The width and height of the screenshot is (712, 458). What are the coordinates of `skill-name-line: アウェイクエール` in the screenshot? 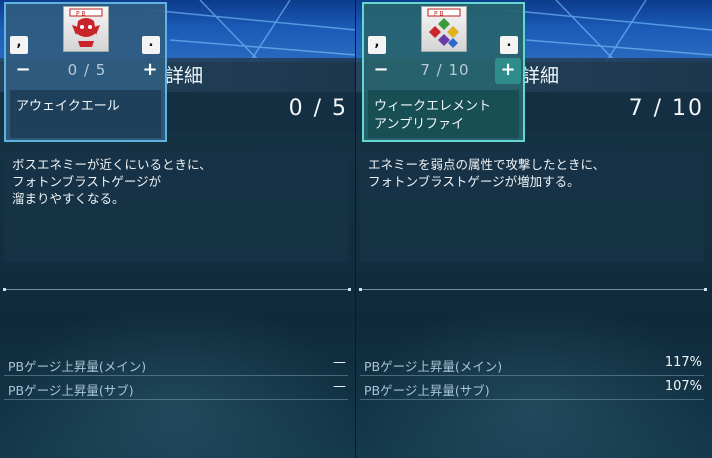 It's located at (68, 106).